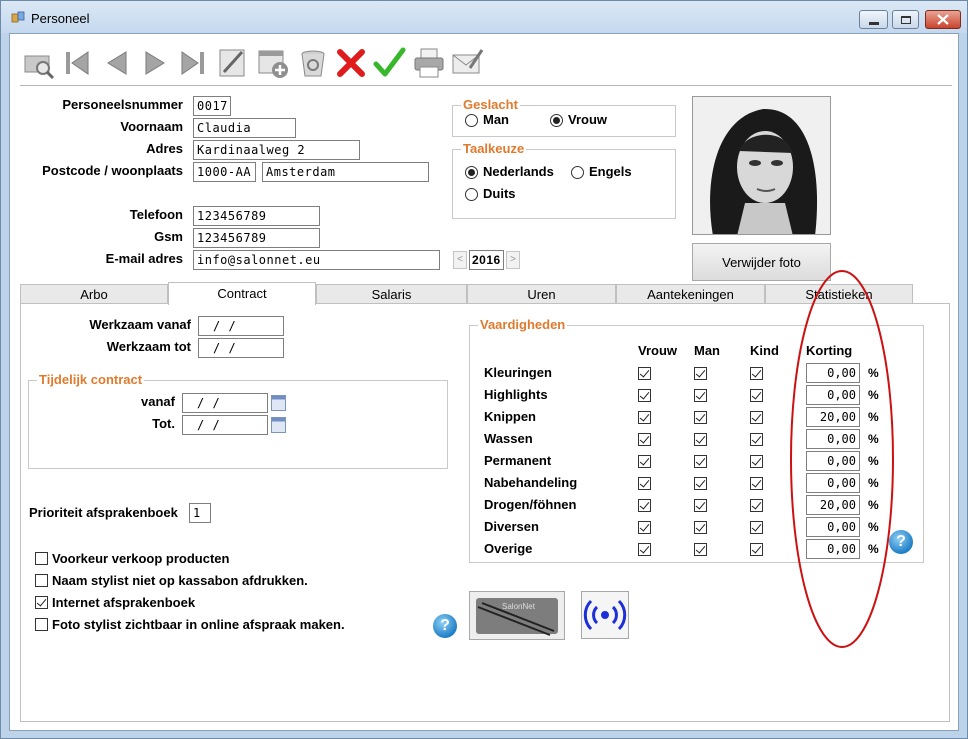 The height and width of the screenshot is (739, 968). What do you see at coordinates (94, 294) in the screenshot?
I see `tab-arbo: Arbo` at bounding box center [94, 294].